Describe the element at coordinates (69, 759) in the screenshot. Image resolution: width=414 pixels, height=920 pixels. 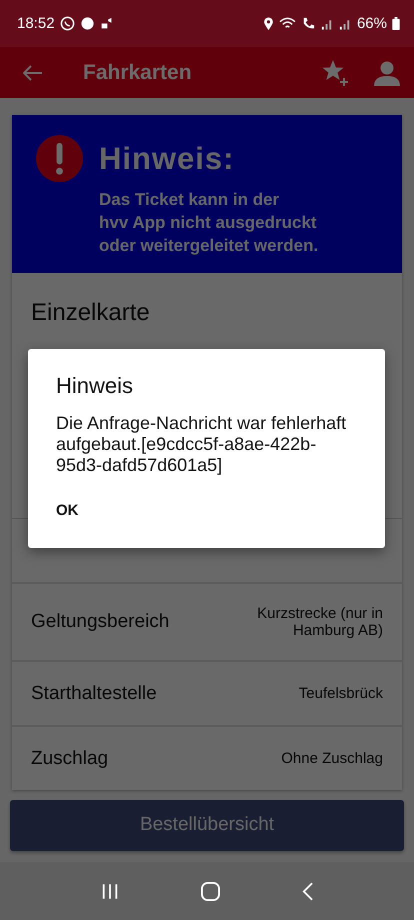
I see `detail-label: Zuschlag` at that location.